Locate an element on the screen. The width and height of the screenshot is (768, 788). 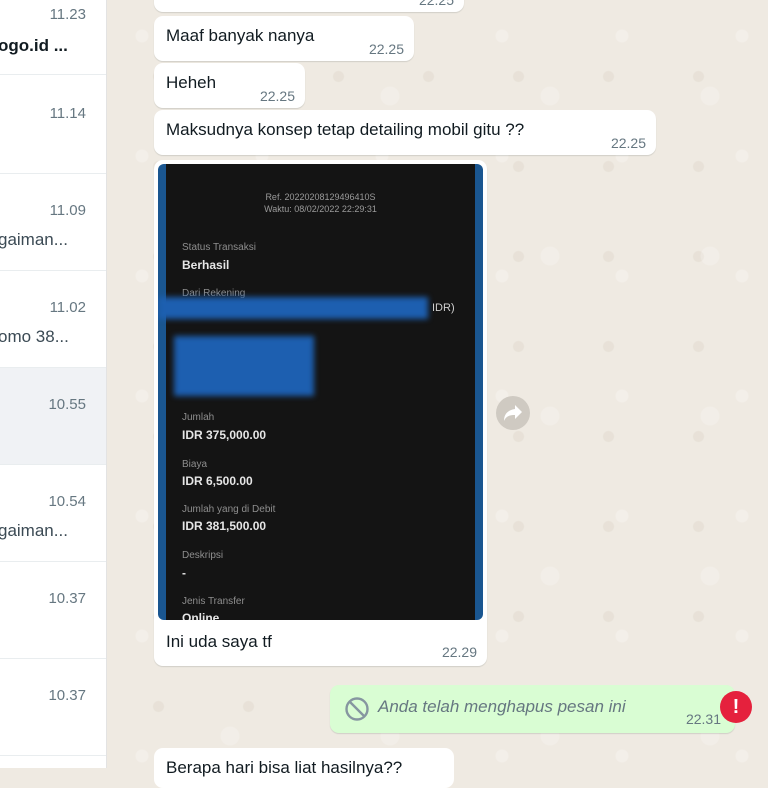
message-bubble-incoming: Berapa hari bisa liat hasilnya?? is located at coordinates (304, 768).